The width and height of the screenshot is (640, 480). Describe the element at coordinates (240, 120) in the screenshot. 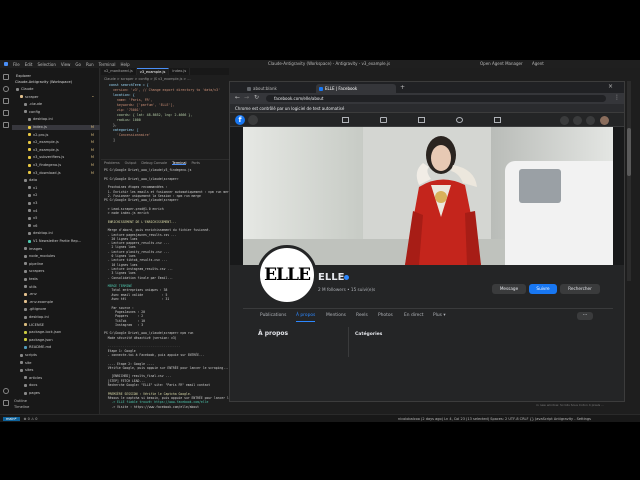

I see `facebook-logo-icon: f` at that location.